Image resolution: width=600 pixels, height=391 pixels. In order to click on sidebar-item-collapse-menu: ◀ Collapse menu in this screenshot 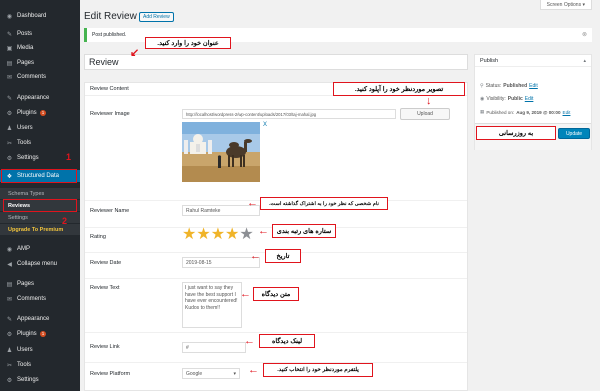, I will do `click(40, 264)`.